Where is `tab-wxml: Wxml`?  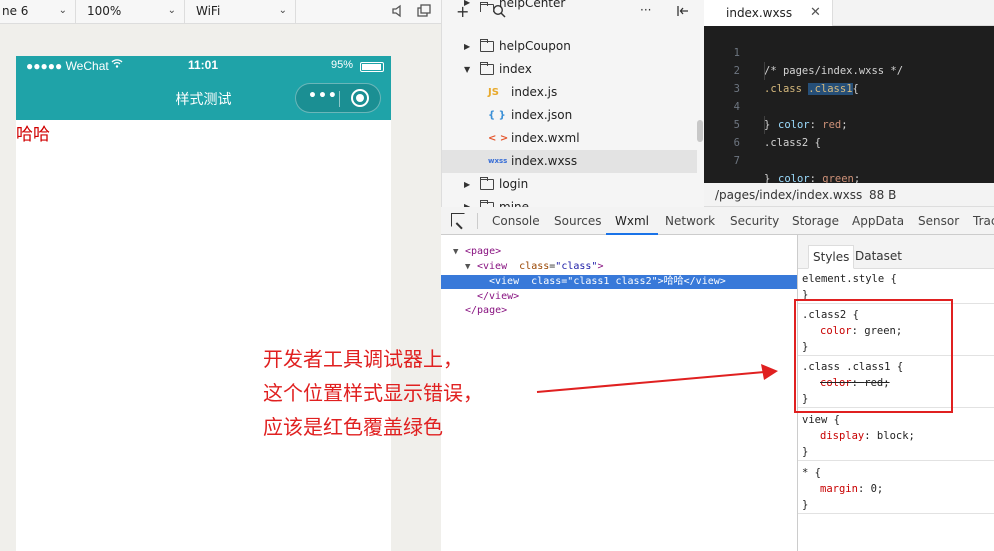 tab-wxml: Wxml is located at coordinates (632, 221).